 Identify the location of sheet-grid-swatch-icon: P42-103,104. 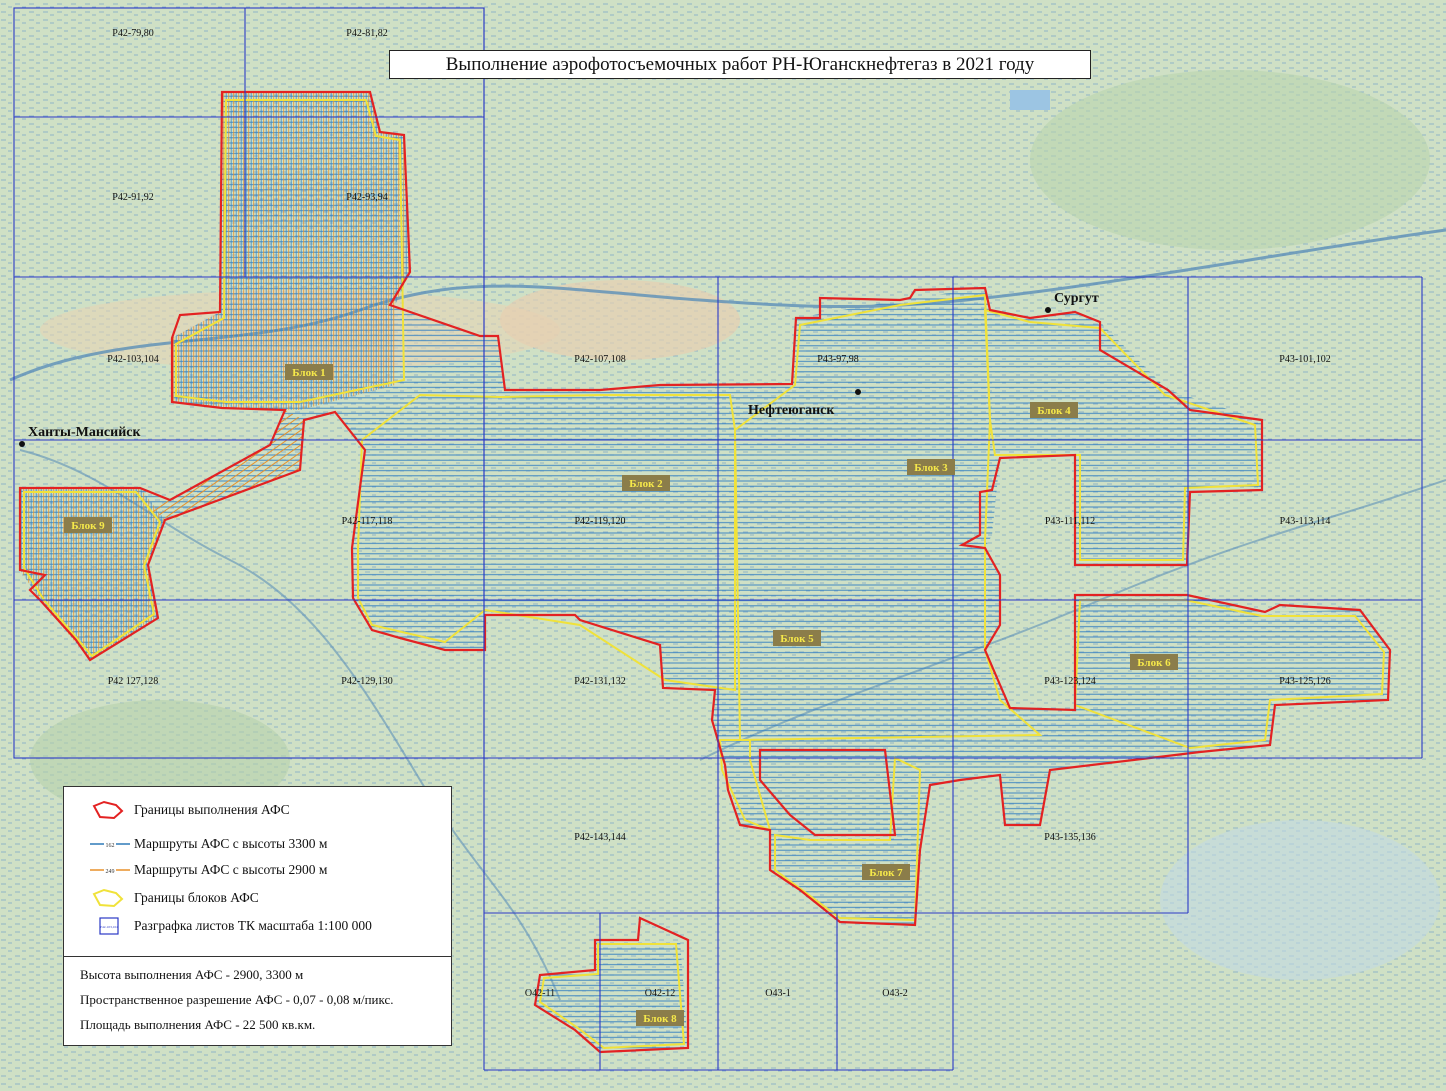
(109, 926).